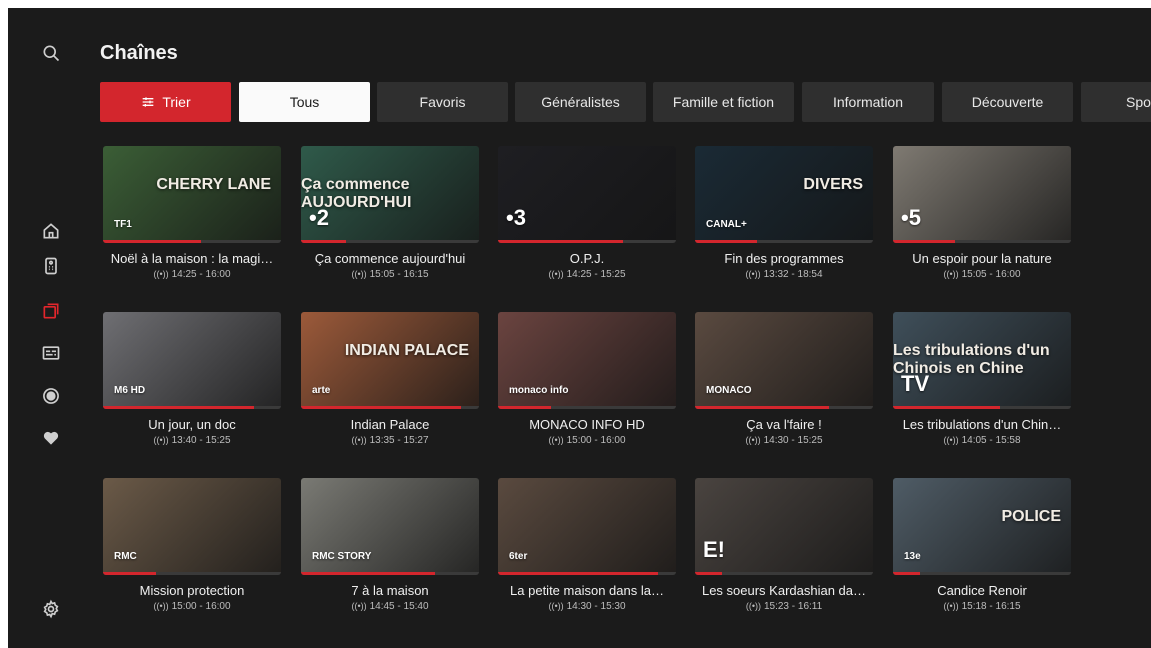 The width and height of the screenshot is (1151, 648). Describe the element at coordinates (982, 590) in the screenshot. I see `program-title: Candice Renoir` at that location.